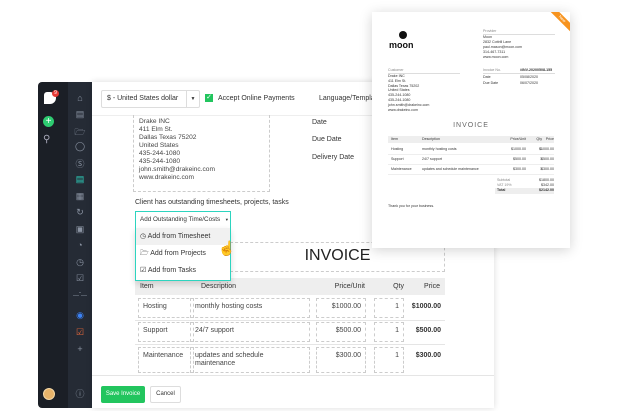 The image size is (620, 411). I want to click on reports-icon: ◔, so click(80, 245).